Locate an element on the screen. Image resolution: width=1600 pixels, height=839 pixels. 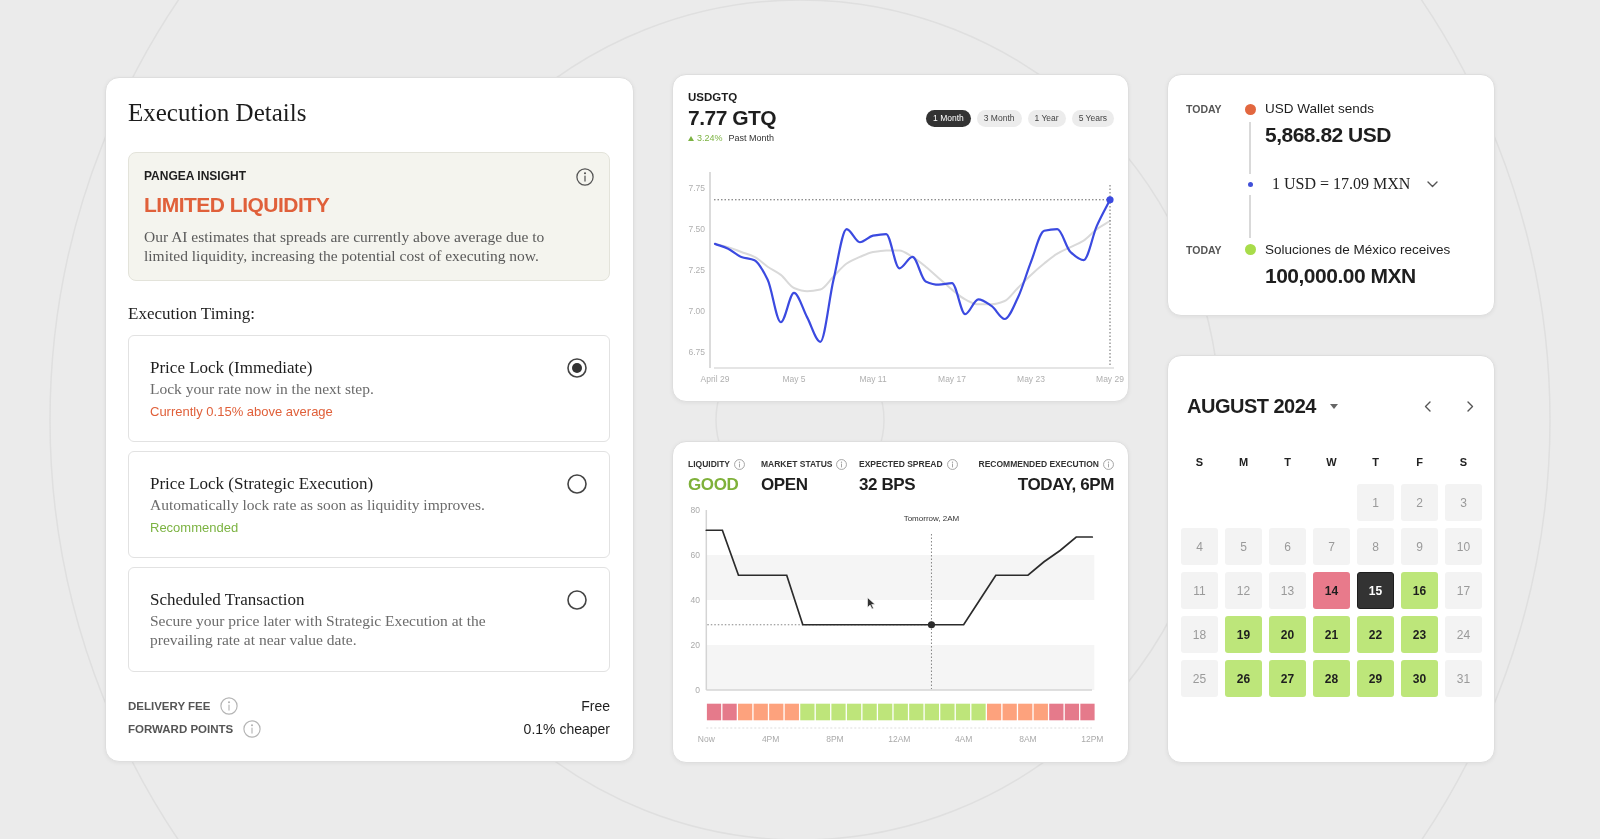
stat-label: EXPECTED SPREAD is located at coordinates (901, 464).